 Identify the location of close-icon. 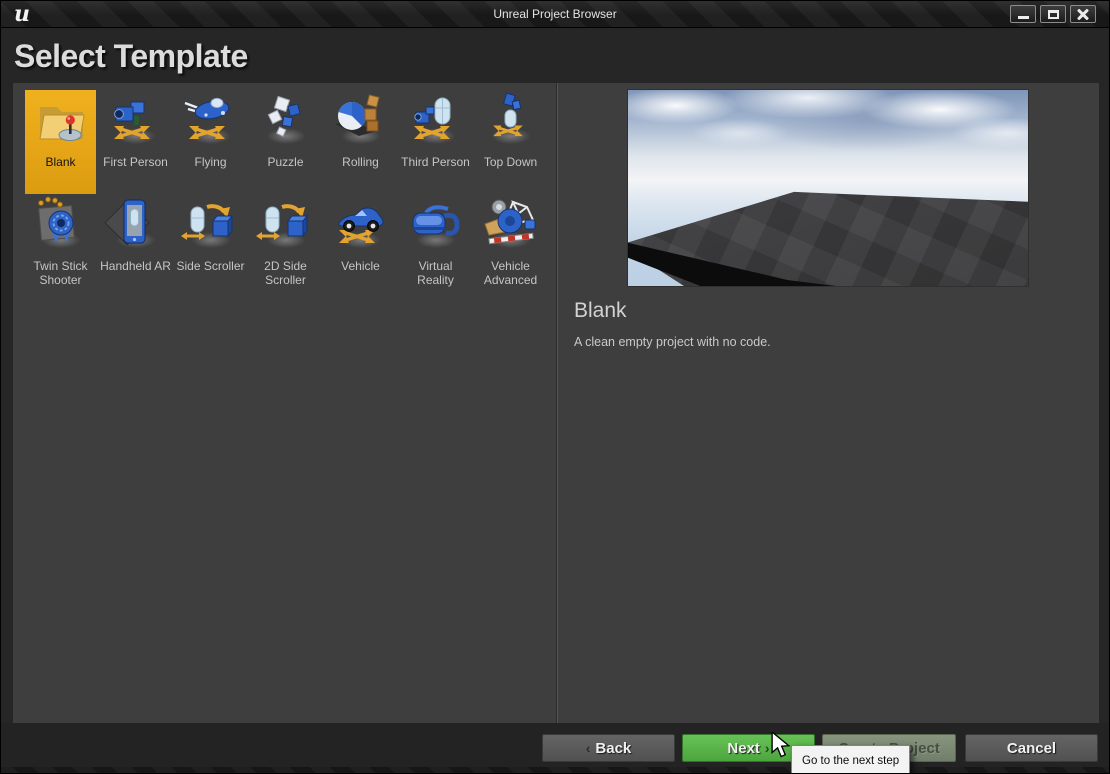
(1083, 14).